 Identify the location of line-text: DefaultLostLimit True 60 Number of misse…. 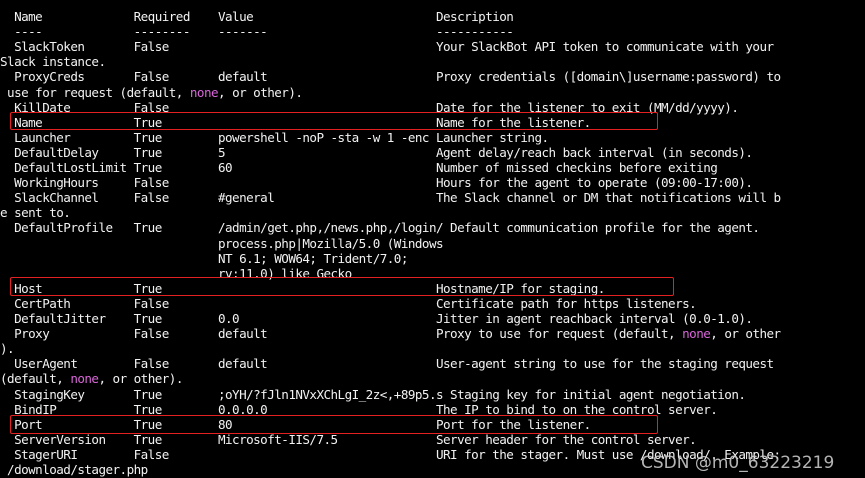
(359, 167).